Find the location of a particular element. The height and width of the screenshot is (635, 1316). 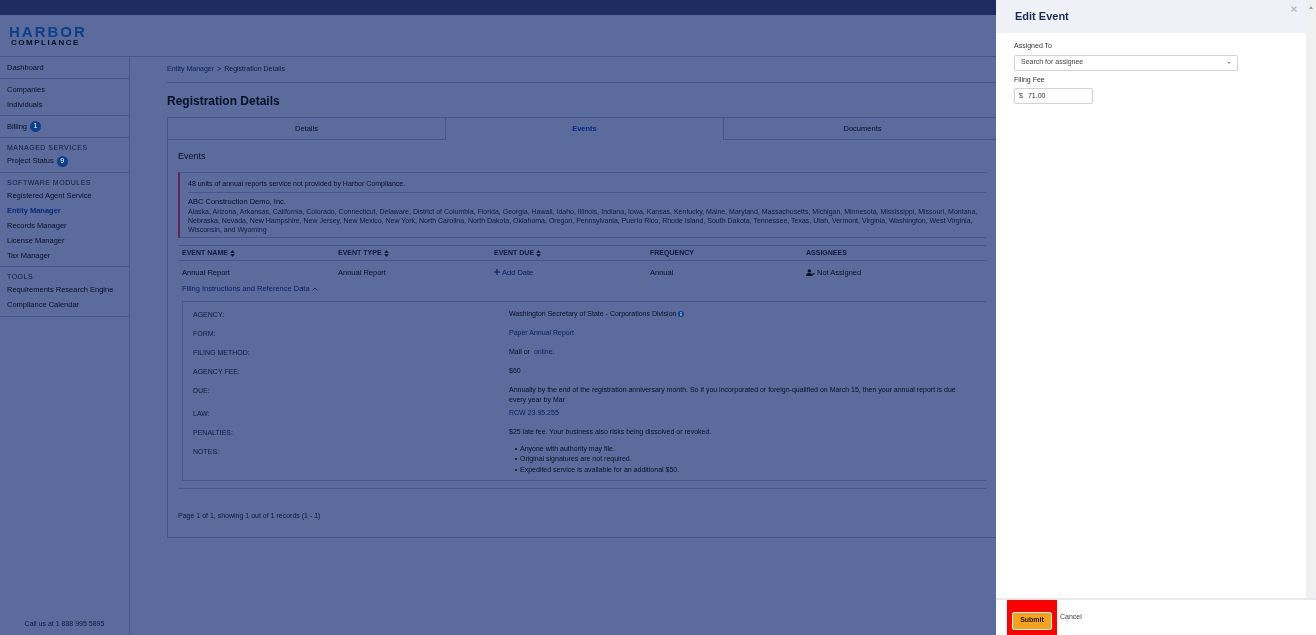

section-title: Events is located at coordinates (192, 156).